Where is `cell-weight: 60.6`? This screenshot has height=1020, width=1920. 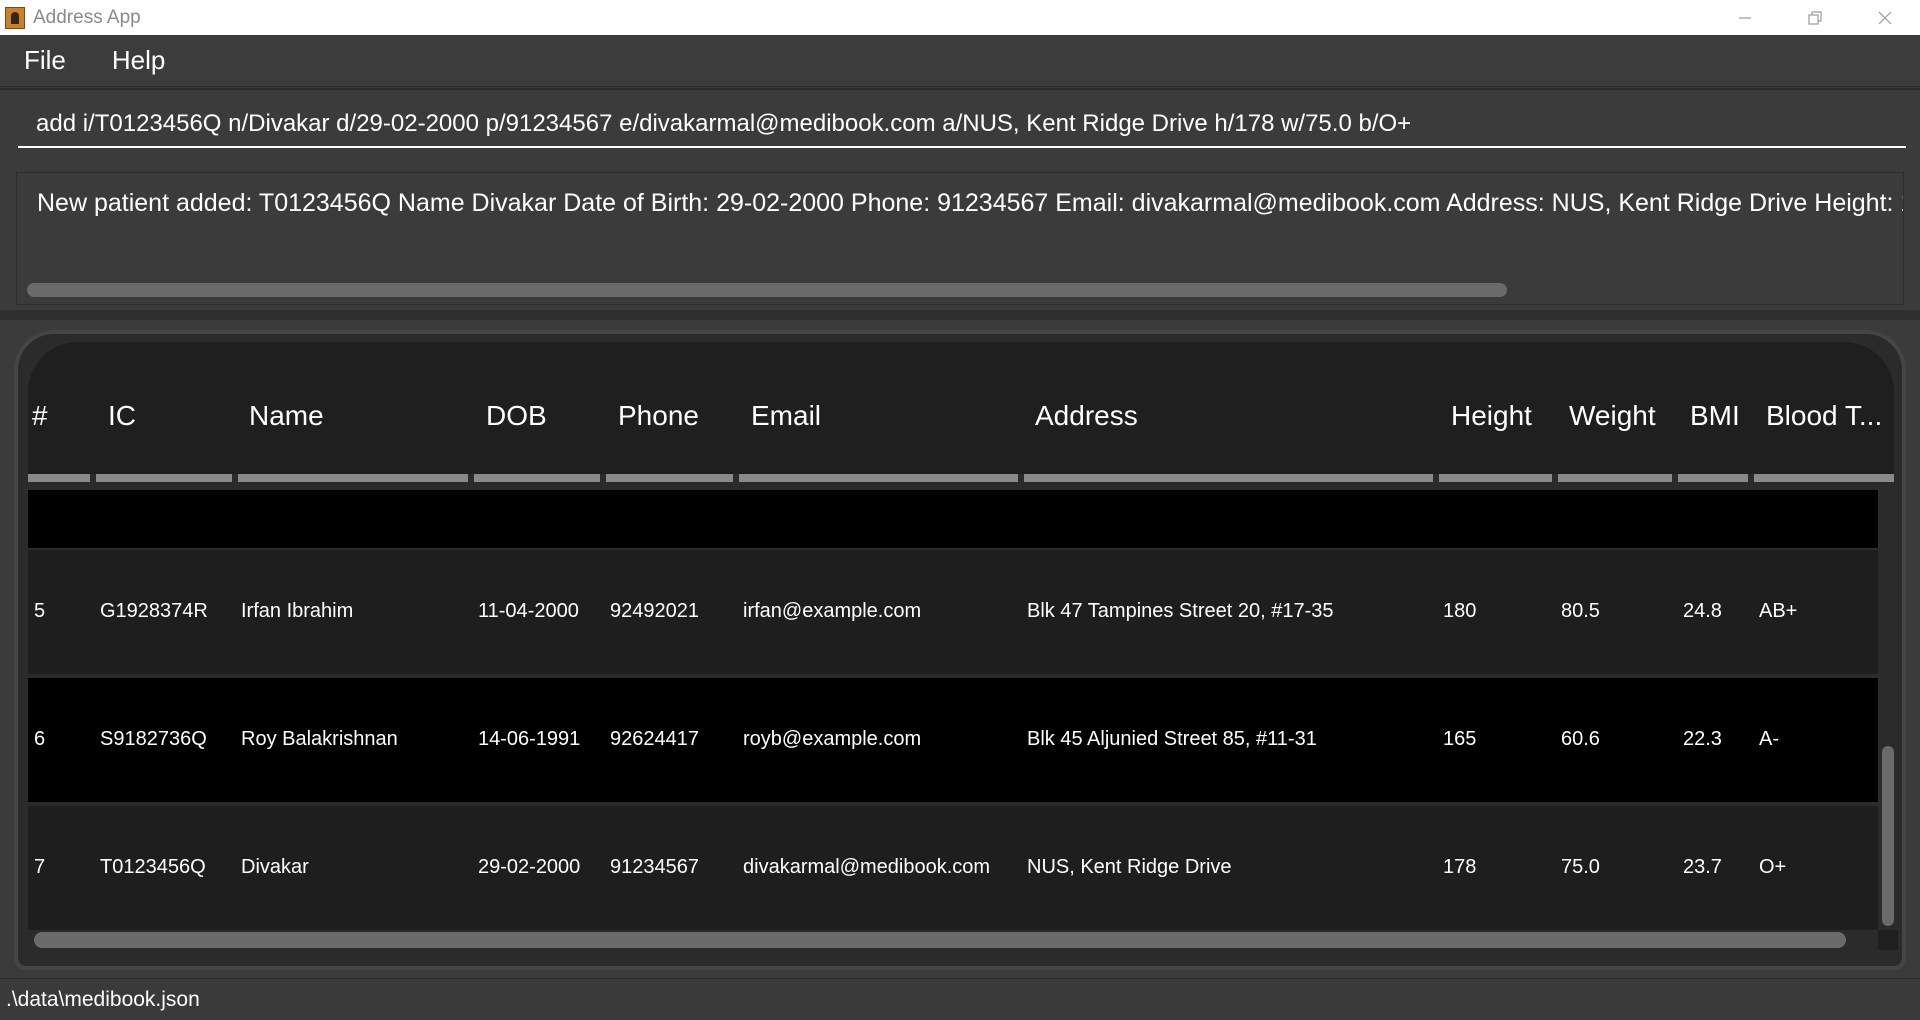
cell-weight: 60.6 is located at coordinates (1580, 739).